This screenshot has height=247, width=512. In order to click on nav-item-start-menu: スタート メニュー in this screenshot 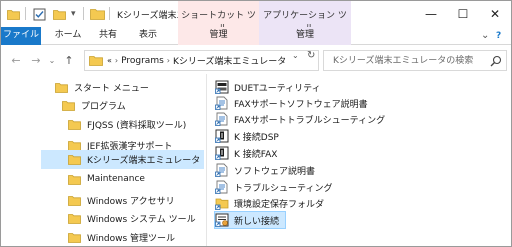, I will do `click(122, 87)`.